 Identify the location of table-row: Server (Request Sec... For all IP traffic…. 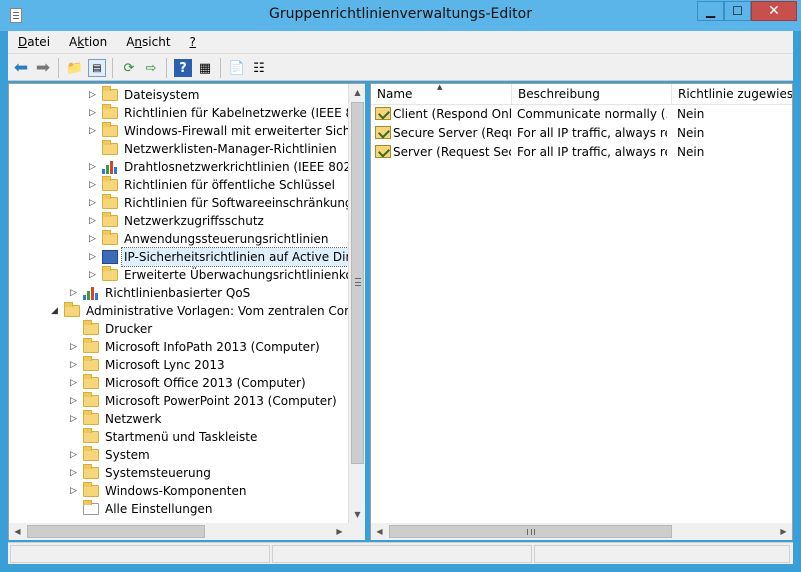
(581, 152).